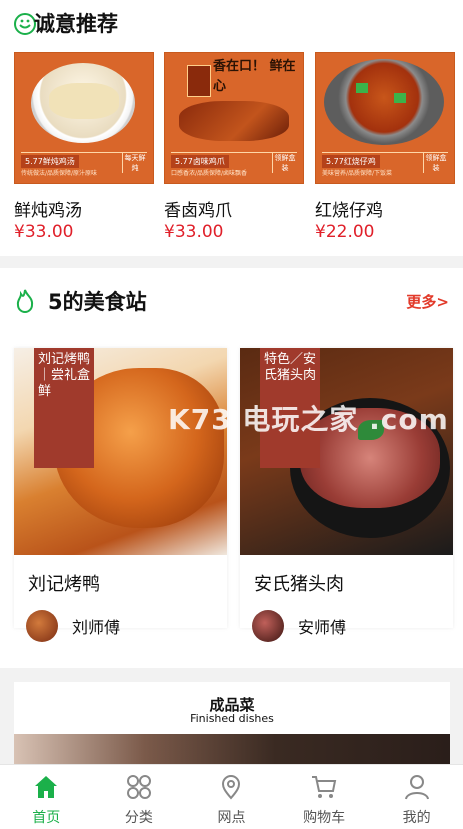 This screenshot has width=463, height=829. I want to click on tab-me: 我的, so click(416, 797).